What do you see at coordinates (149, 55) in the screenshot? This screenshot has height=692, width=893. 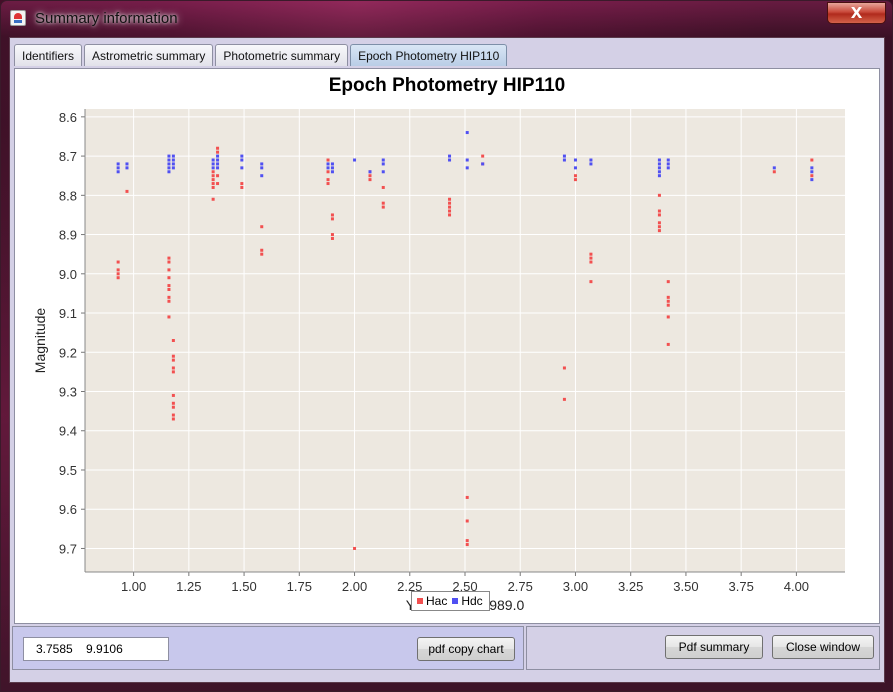 I see `tab-astrometric-summary: Astrometric summary` at bounding box center [149, 55].